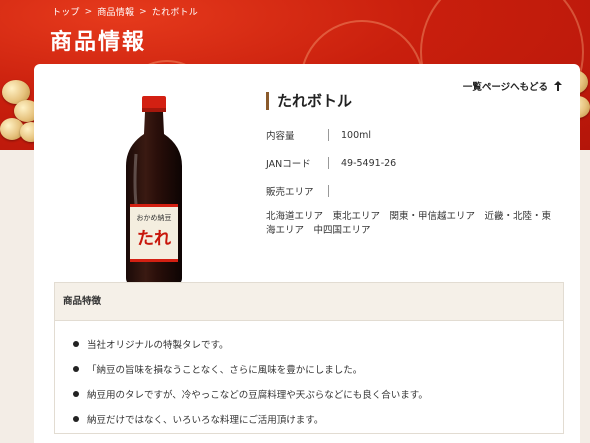 The image size is (590, 443). I want to click on product-name: たれボトル, so click(309, 101).